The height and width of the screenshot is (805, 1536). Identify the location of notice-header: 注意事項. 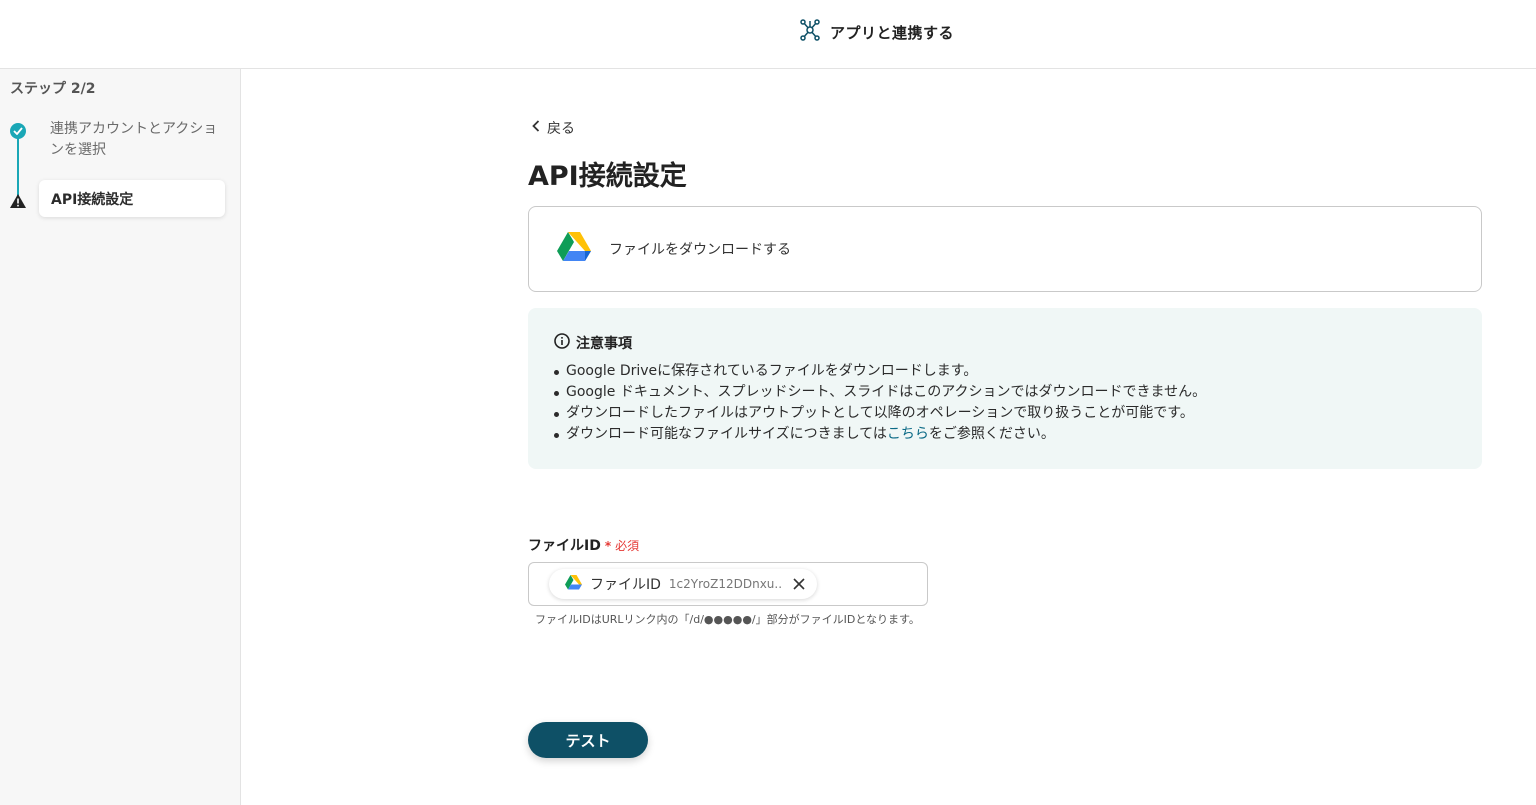
(593, 343).